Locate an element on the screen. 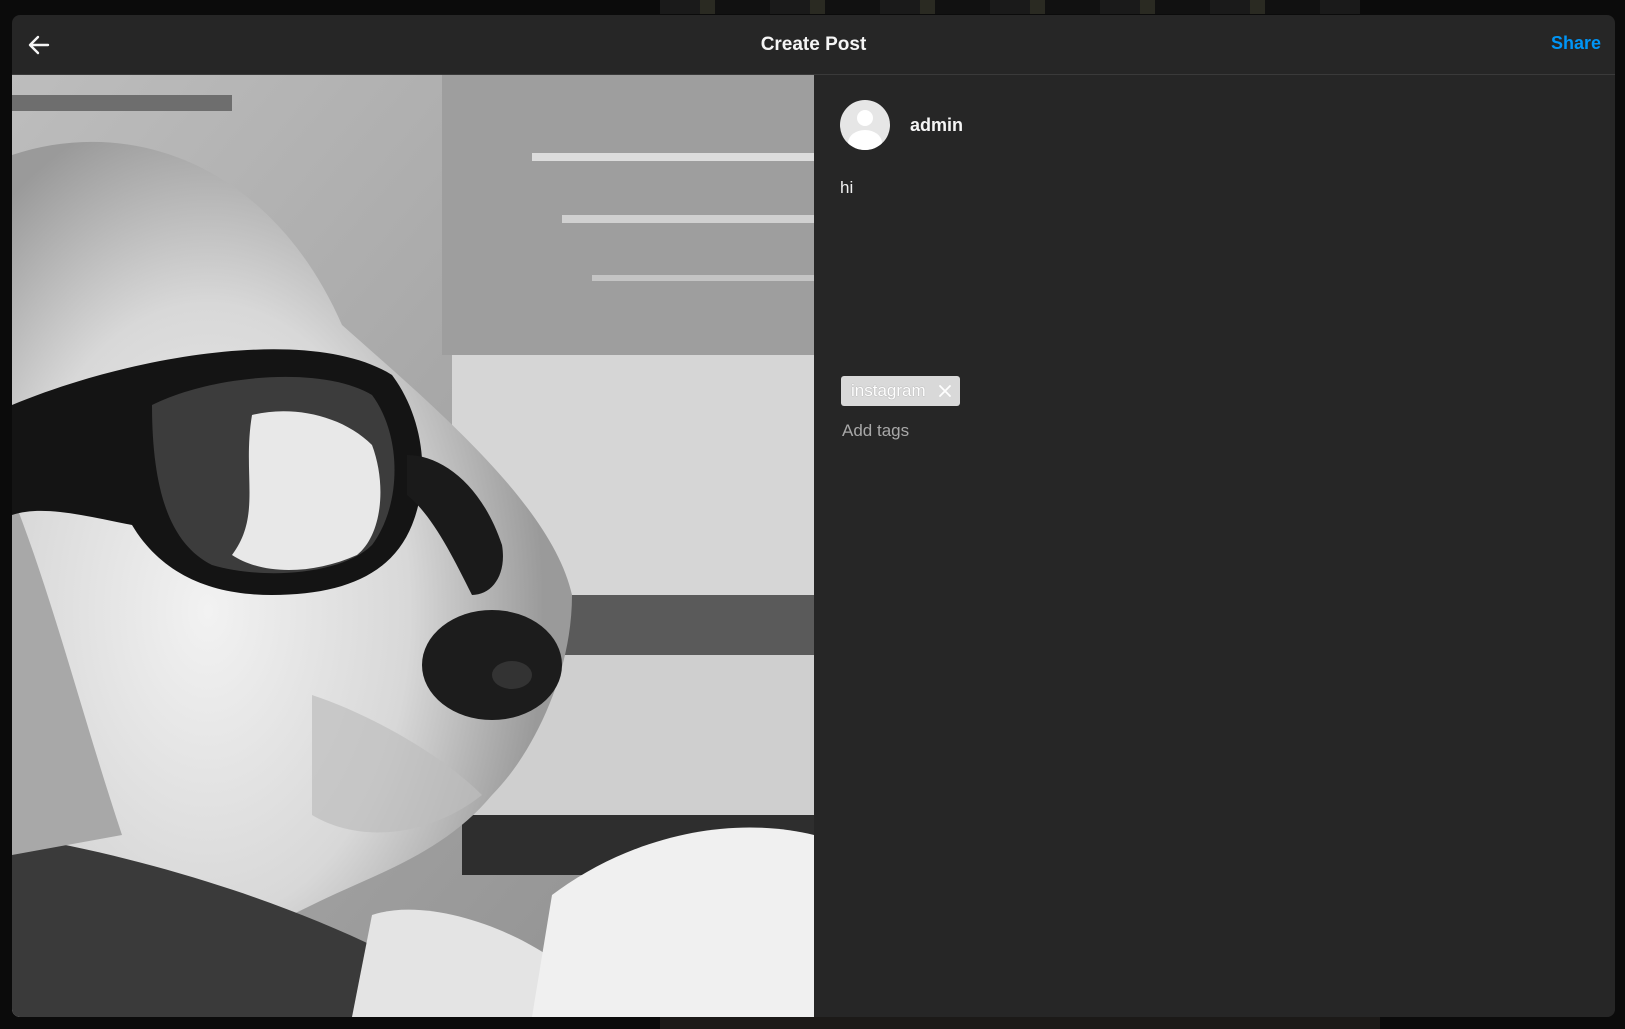 The width and height of the screenshot is (1625, 1029). caption-textarea: hi is located at coordinates (1220, 263).